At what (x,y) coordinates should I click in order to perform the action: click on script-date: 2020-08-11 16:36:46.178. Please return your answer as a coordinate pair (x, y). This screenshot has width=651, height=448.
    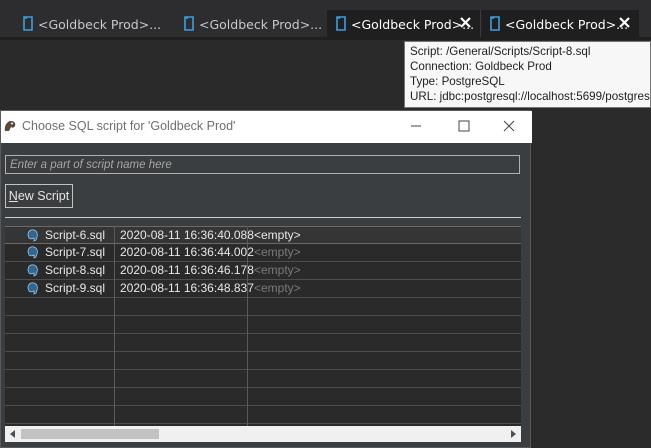
    Looking at the image, I should click on (187, 270).